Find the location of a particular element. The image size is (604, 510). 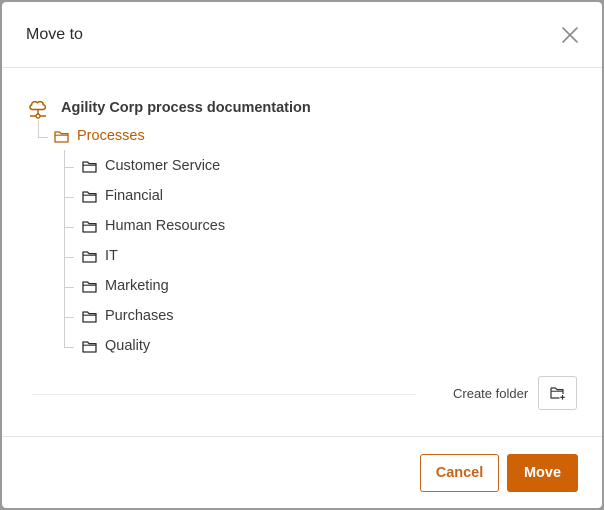

dialog-title: Move to is located at coordinates (54, 34).